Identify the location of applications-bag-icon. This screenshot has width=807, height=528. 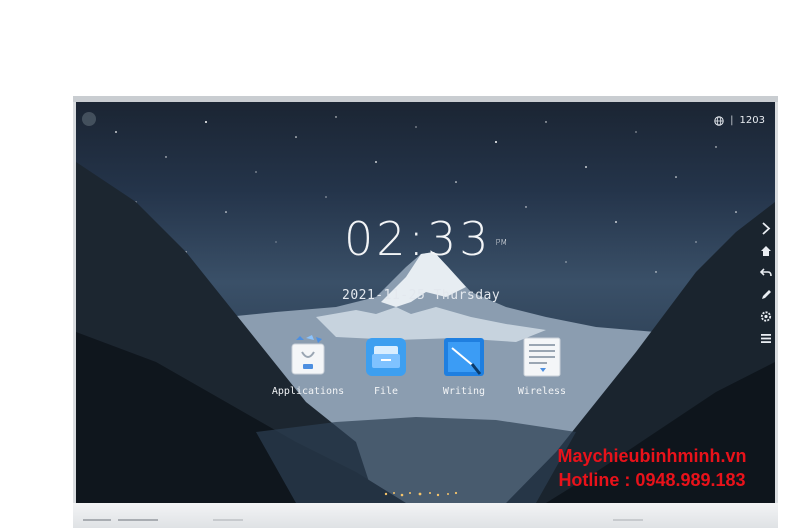
(308, 355).